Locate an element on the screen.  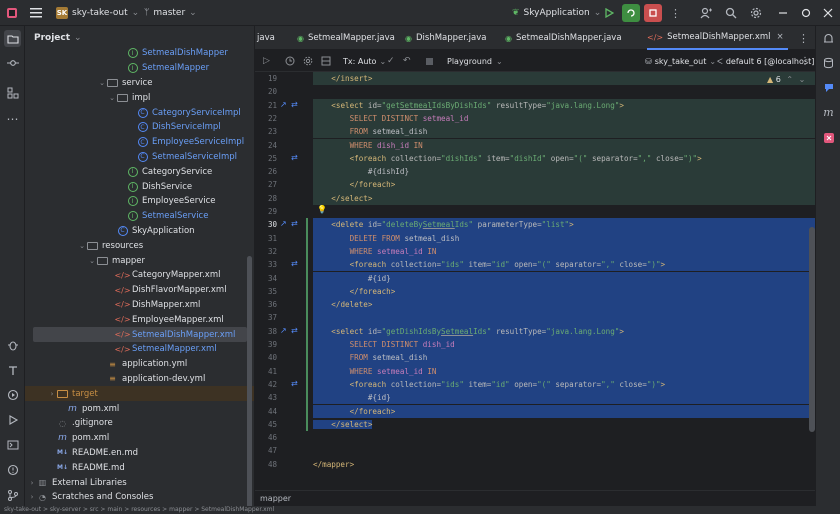
breadcrumb-item: mapper is located at coordinates (275, 498).